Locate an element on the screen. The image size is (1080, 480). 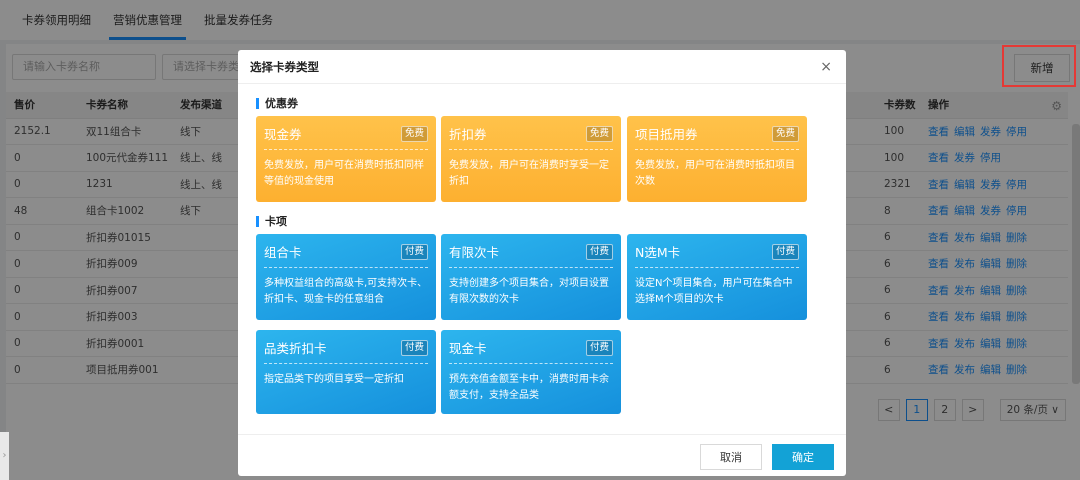
card-header: 组合卡 付费 is located at coordinates (346, 255).